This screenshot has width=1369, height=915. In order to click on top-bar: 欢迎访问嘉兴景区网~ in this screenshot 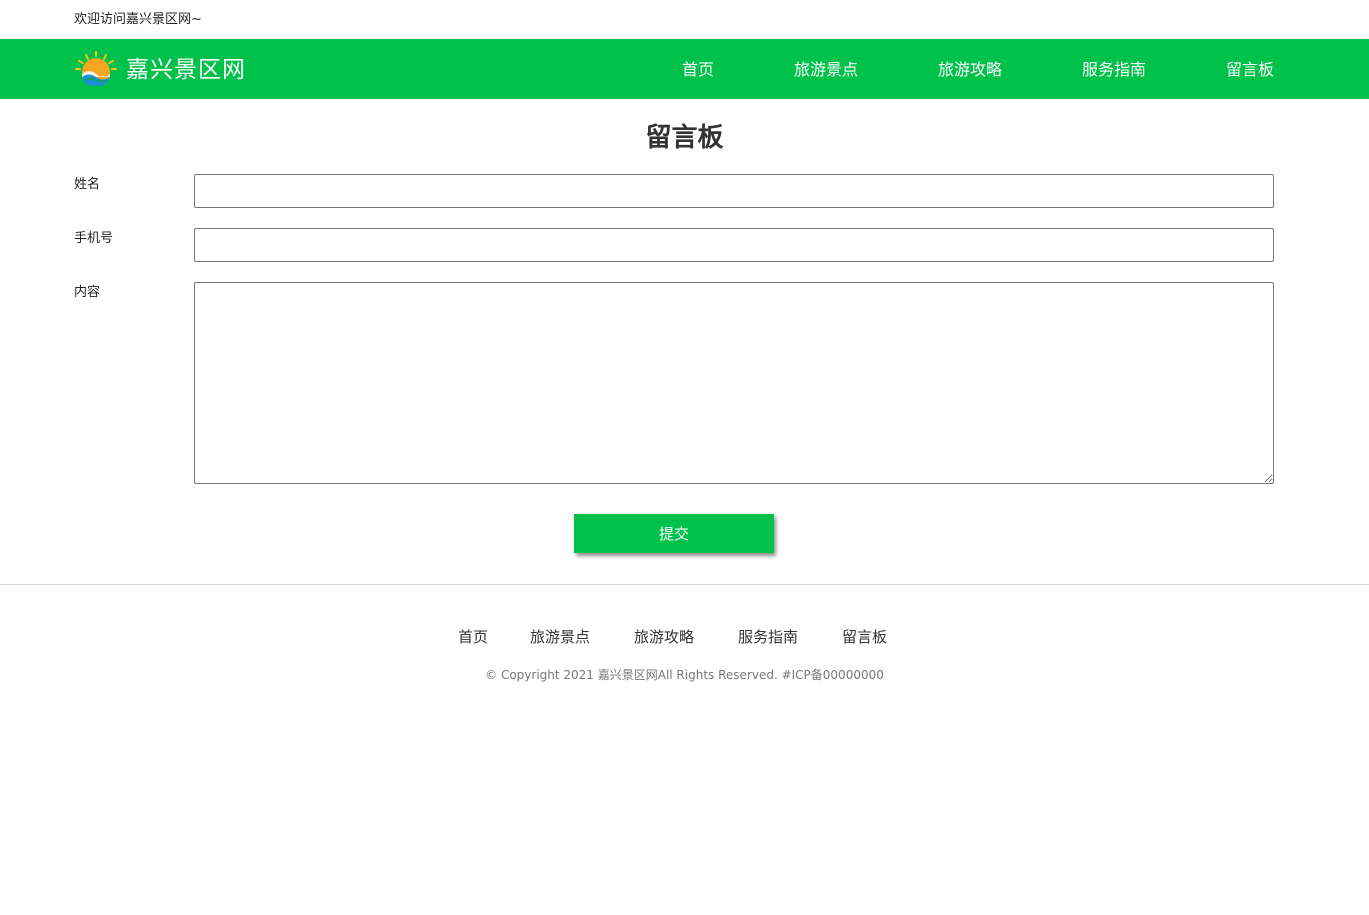, I will do `click(684, 19)`.